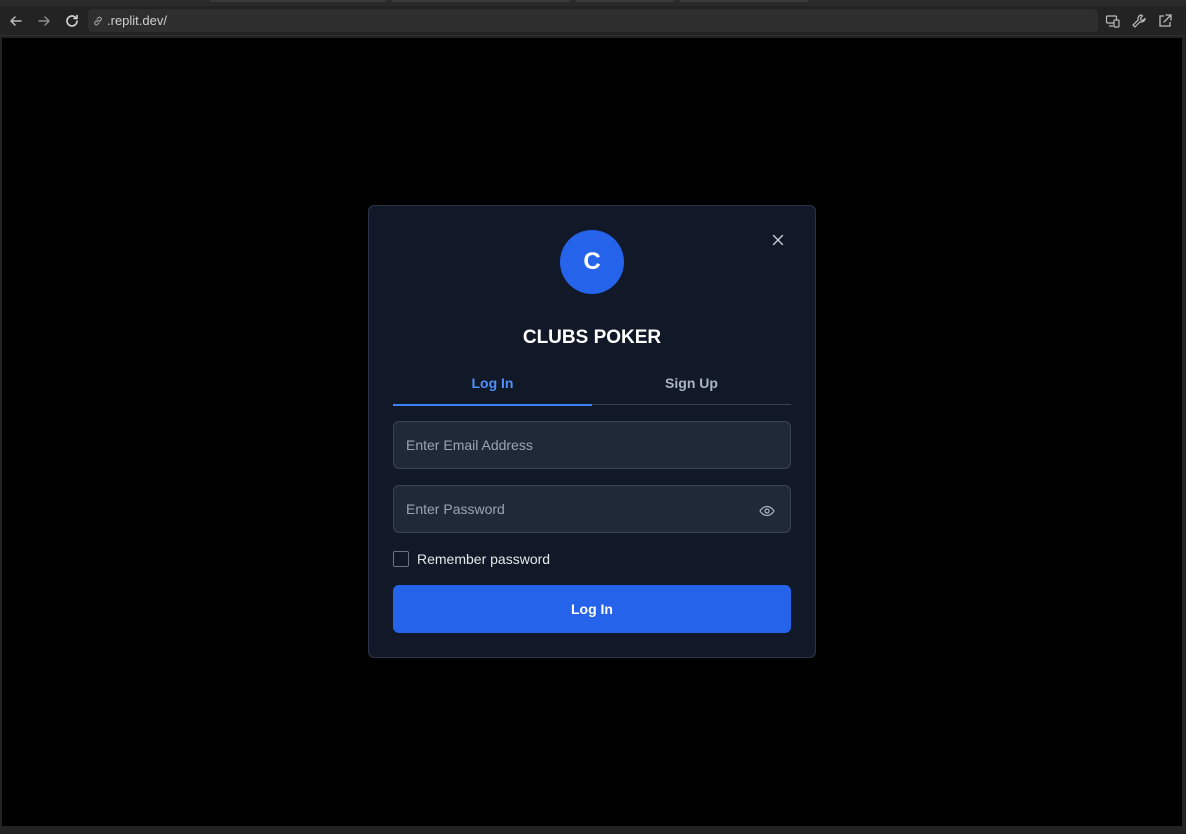 This screenshot has height=834, width=1186. I want to click on club-logo: C, so click(592, 262).